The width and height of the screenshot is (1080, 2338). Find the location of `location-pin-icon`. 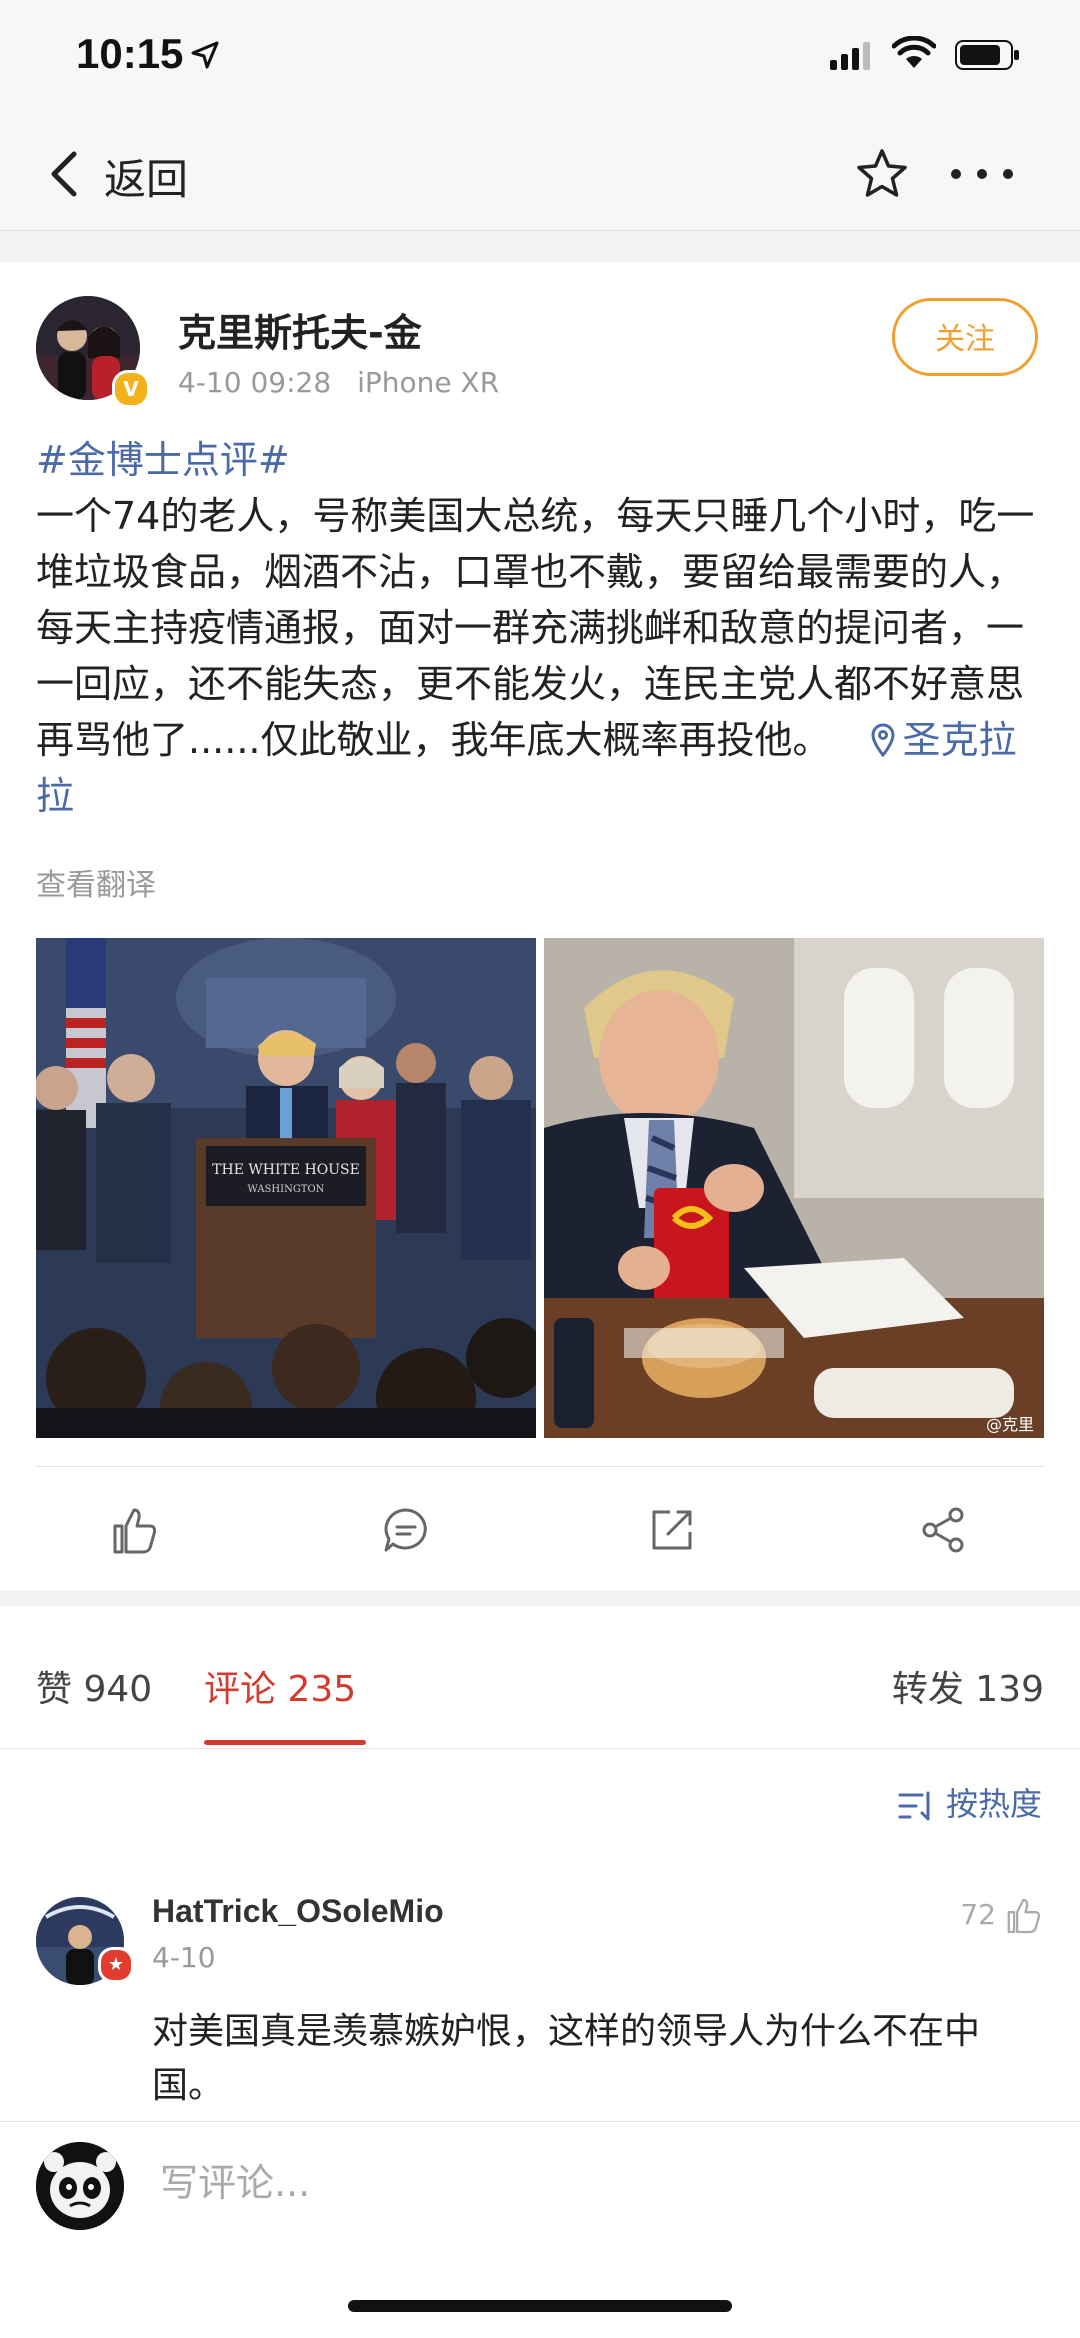

location-pin-icon is located at coordinates (883, 740).